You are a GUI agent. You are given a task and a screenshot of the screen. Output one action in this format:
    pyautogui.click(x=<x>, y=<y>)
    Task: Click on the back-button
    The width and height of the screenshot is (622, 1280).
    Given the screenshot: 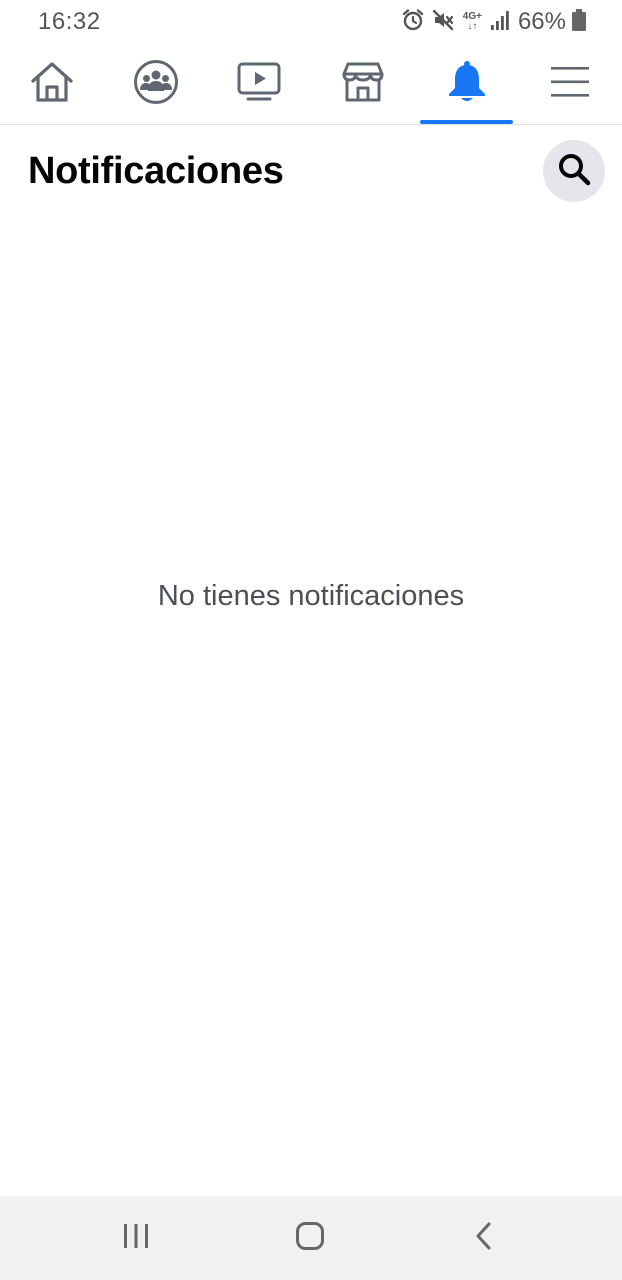 What is the action you would take?
    pyautogui.click(x=484, y=1238)
    